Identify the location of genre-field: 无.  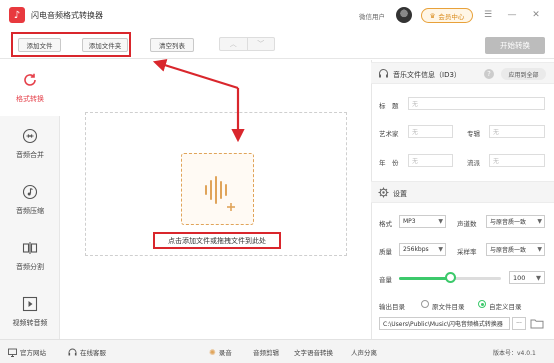
(517, 160).